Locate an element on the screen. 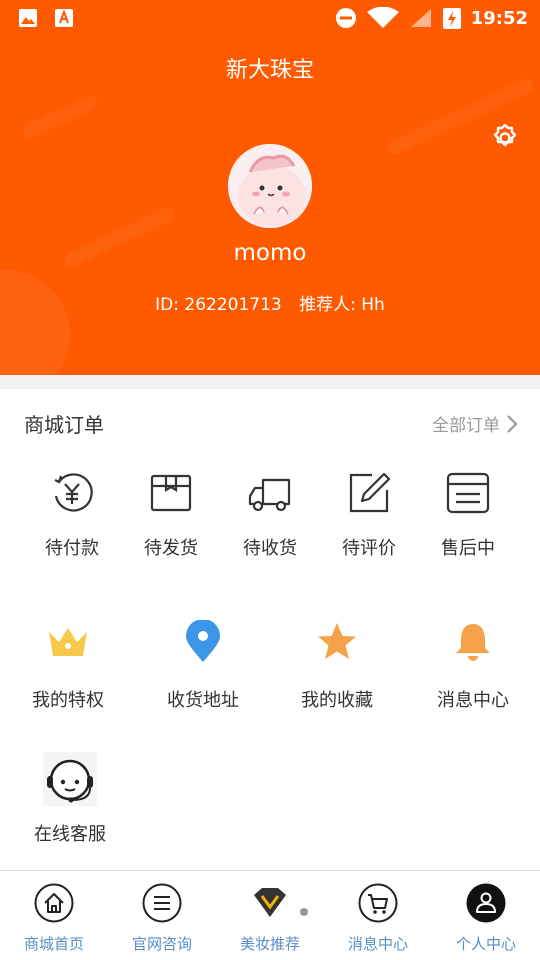 This screenshot has width=540, height=960. home-icon is located at coordinates (54, 903).